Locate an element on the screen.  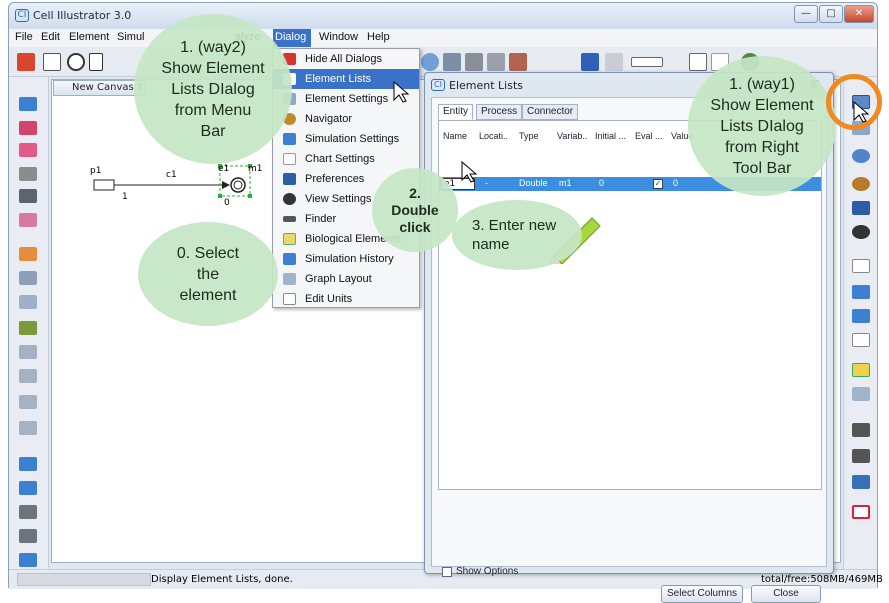
chart-settings-icon is located at coordinates (289, 159).